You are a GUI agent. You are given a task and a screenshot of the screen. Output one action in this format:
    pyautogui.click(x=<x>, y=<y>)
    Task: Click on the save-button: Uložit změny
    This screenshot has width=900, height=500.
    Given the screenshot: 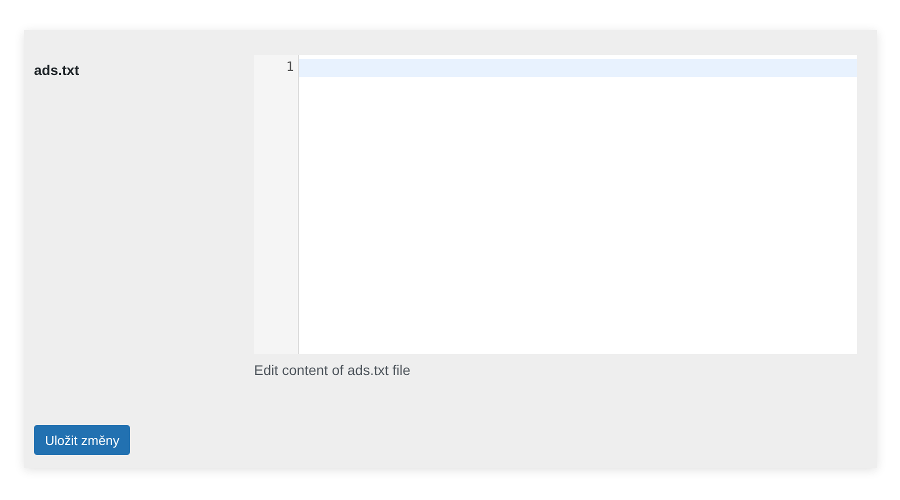 What is the action you would take?
    pyautogui.click(x=82, y=440)
    